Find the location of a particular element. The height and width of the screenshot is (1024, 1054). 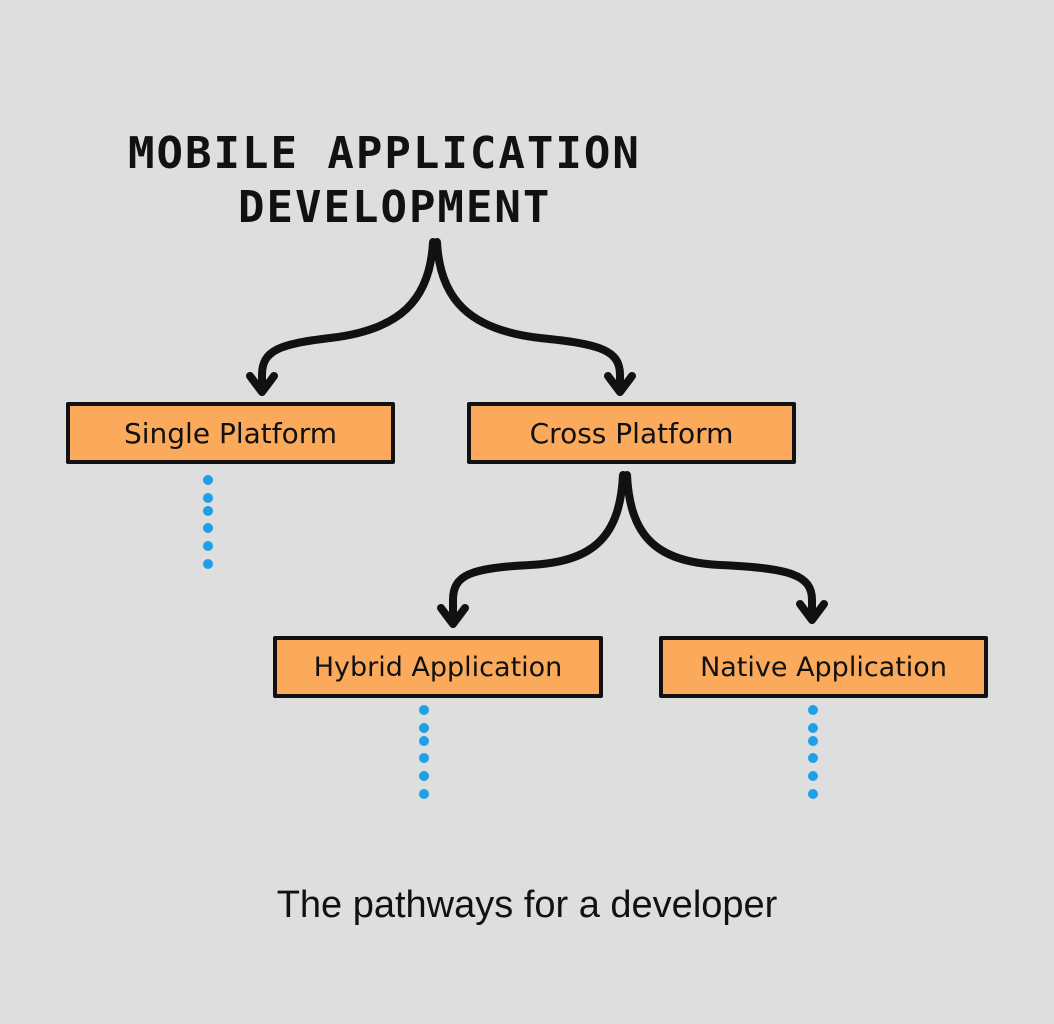

branch-to-hybrid-application is located at coordinates (538, 547).